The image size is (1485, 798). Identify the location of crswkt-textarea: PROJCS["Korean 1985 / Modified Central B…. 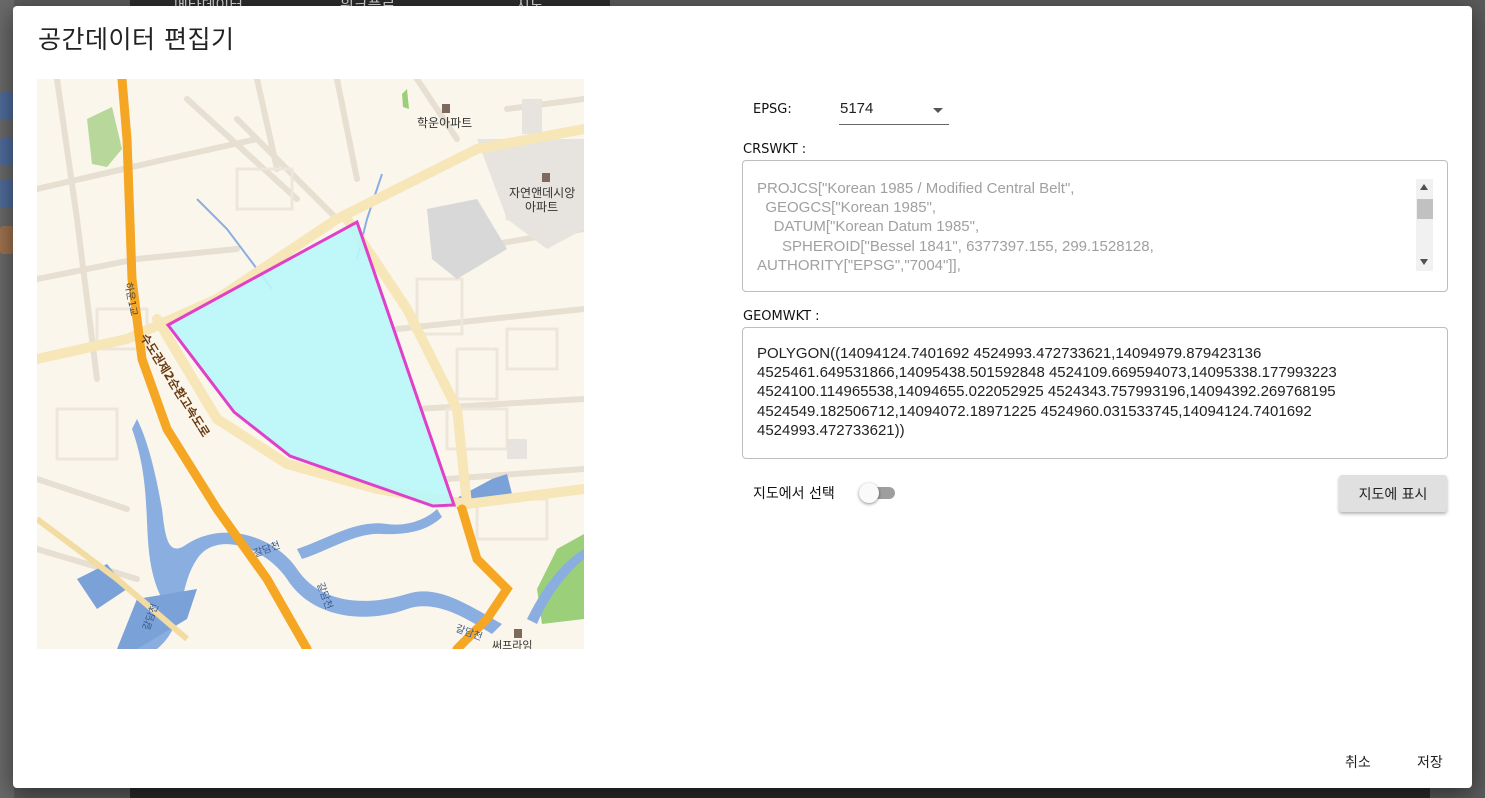
(1095, 226).